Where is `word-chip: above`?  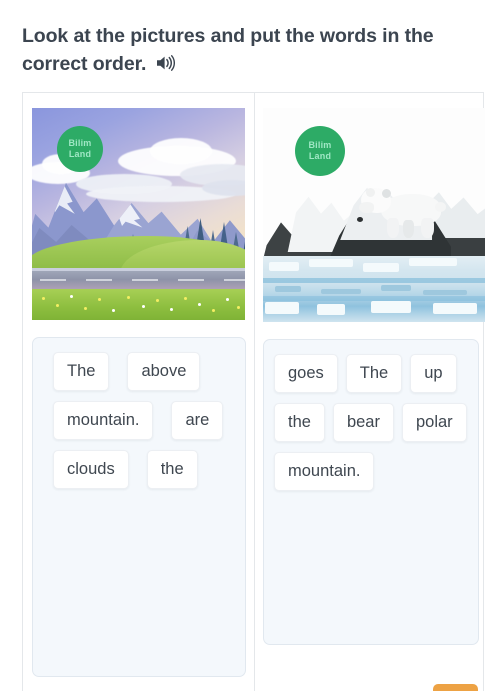
word-chip: above is located at coordinates (164, 371).